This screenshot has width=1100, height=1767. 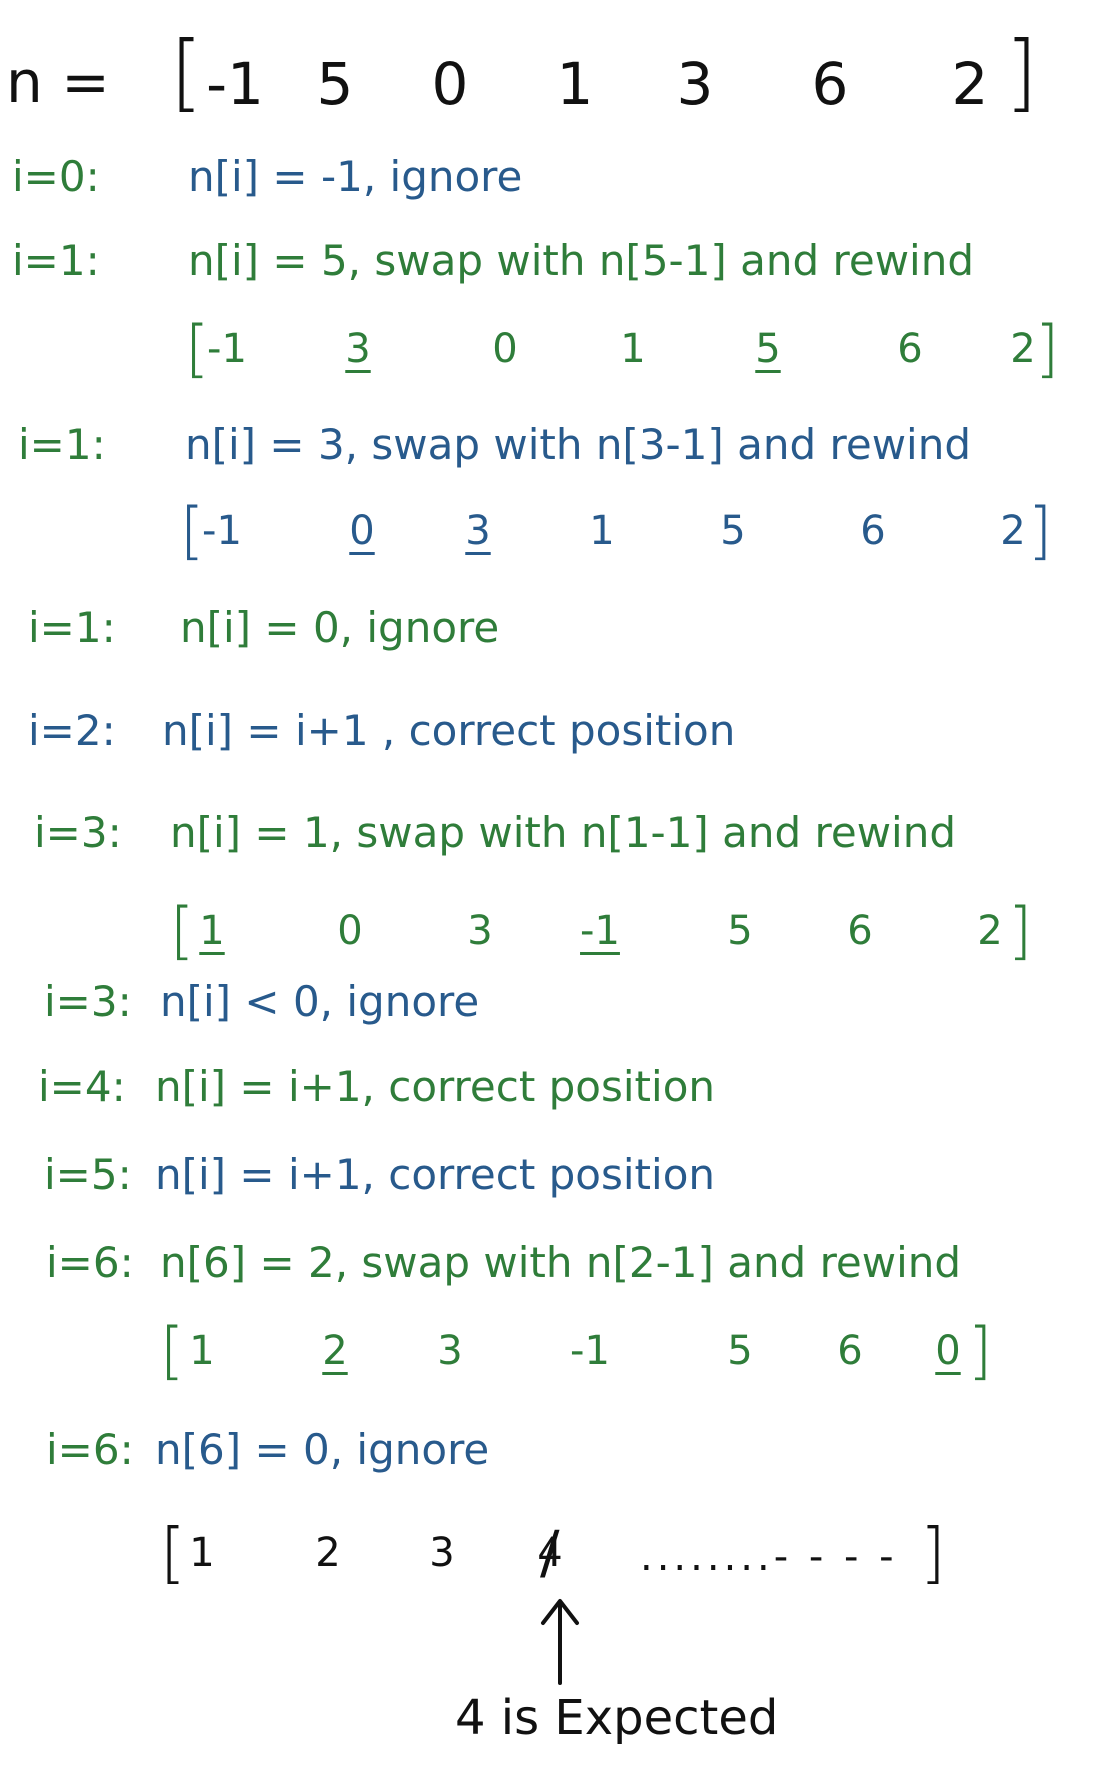 What do you see at coordinates (617, 1718) in the screenshot?
I see `expected-note: 4 is Expected` at bounding box center [617, 1718].